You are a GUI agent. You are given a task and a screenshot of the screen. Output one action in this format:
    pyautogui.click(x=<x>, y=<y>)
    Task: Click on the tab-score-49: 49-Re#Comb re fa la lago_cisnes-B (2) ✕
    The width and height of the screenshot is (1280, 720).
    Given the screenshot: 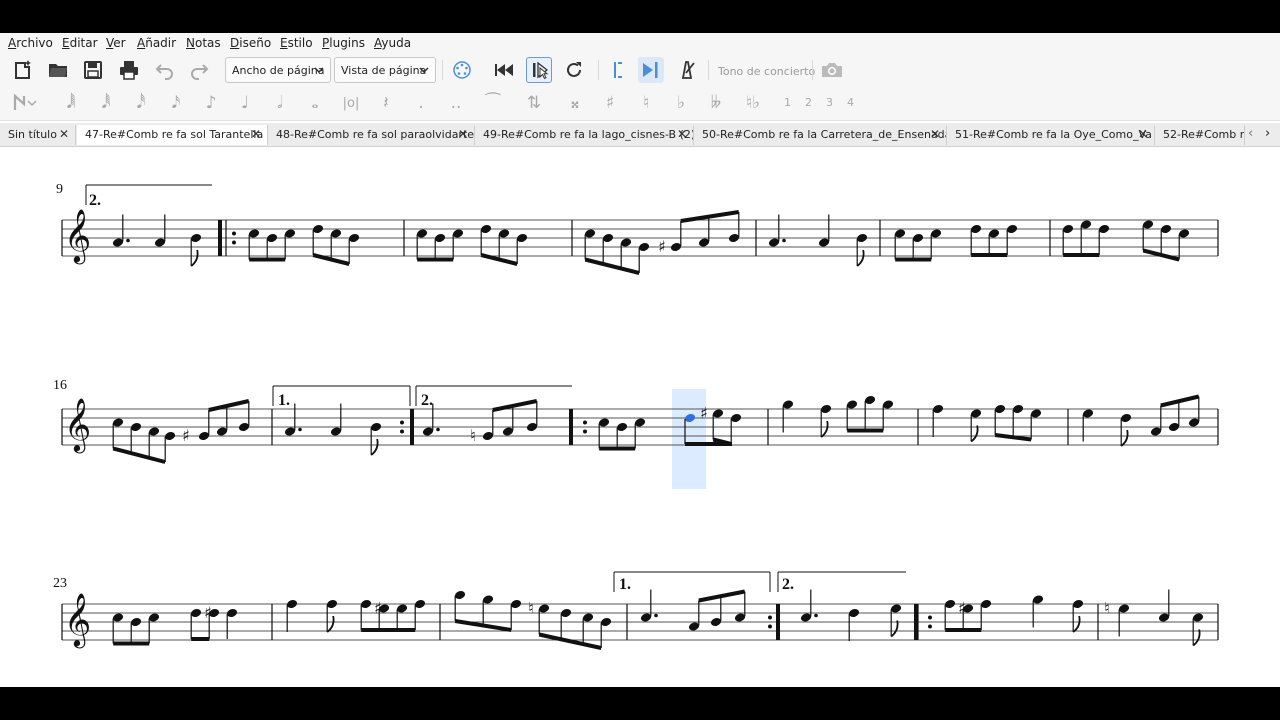 What is the action you would take?
    pyautogui.click(x=584, y=135)
    